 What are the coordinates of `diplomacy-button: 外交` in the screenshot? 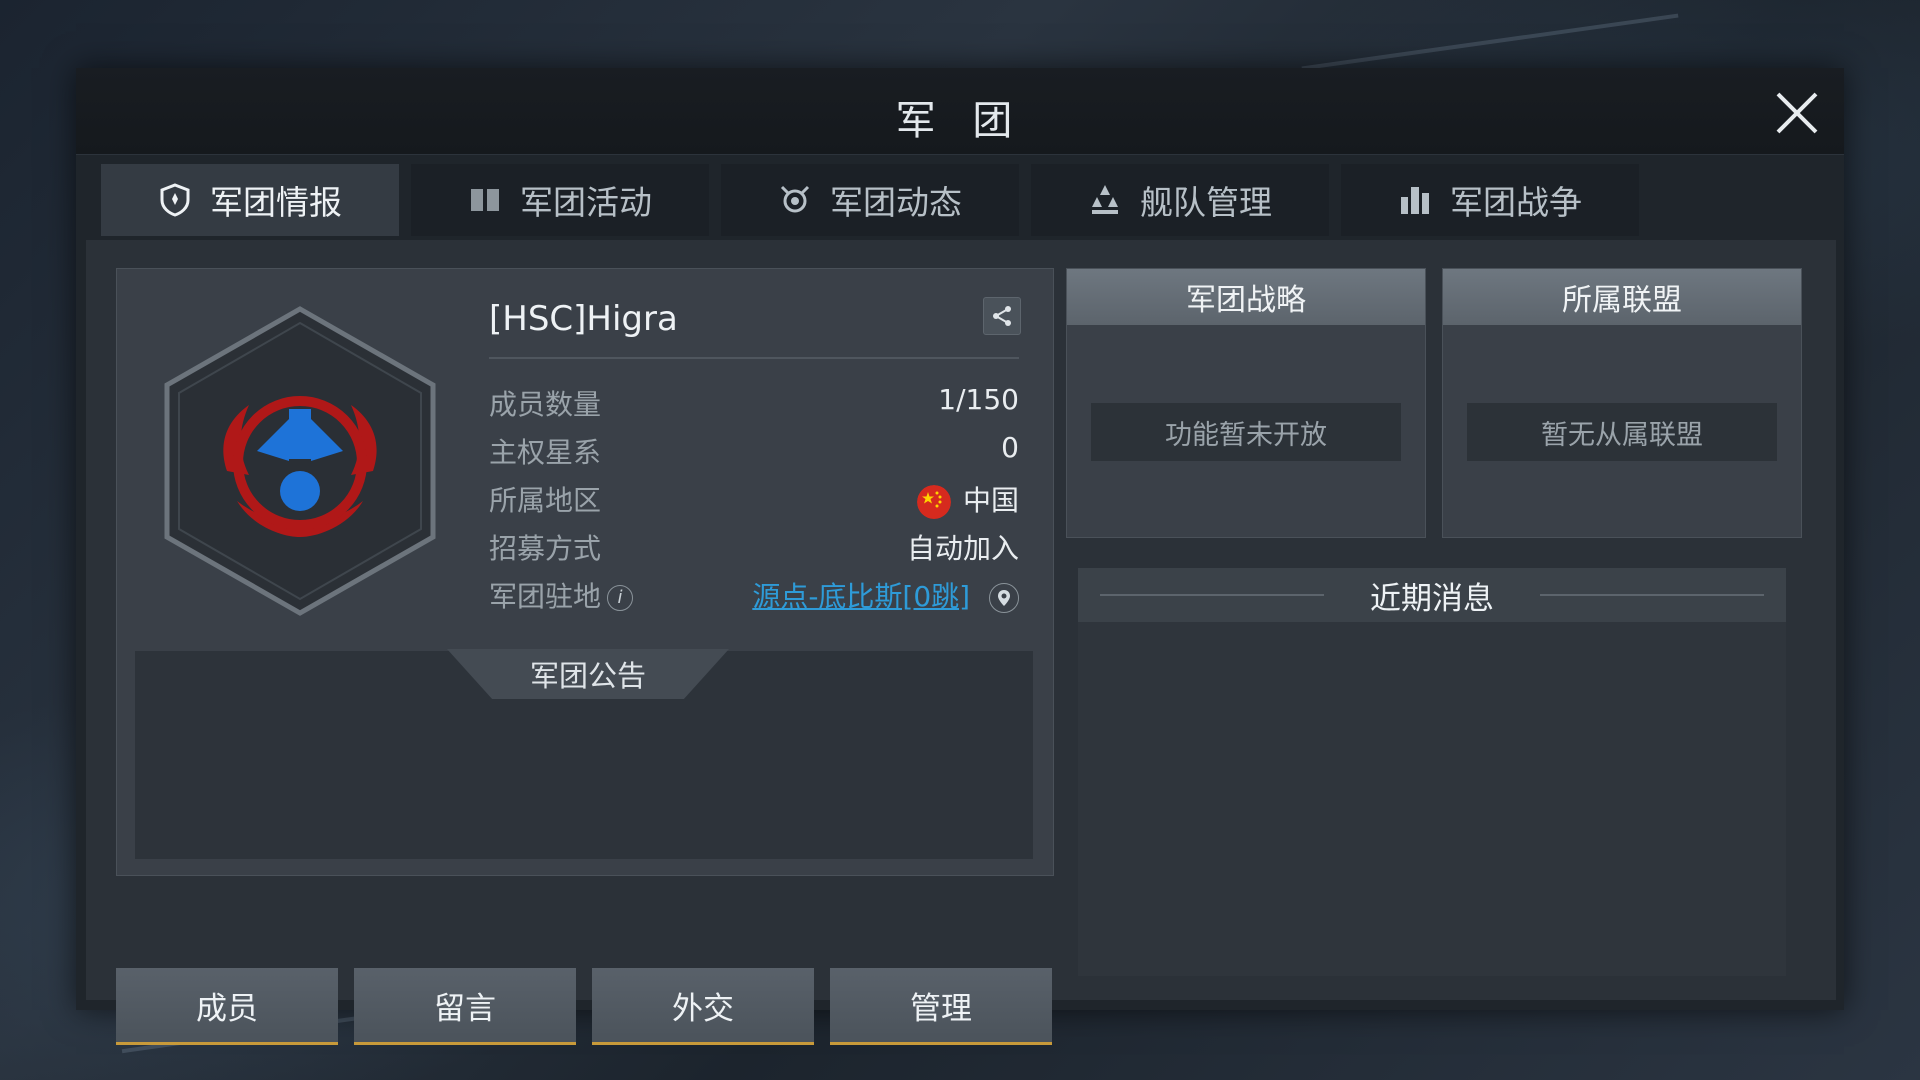 It's located at (703, 1006).